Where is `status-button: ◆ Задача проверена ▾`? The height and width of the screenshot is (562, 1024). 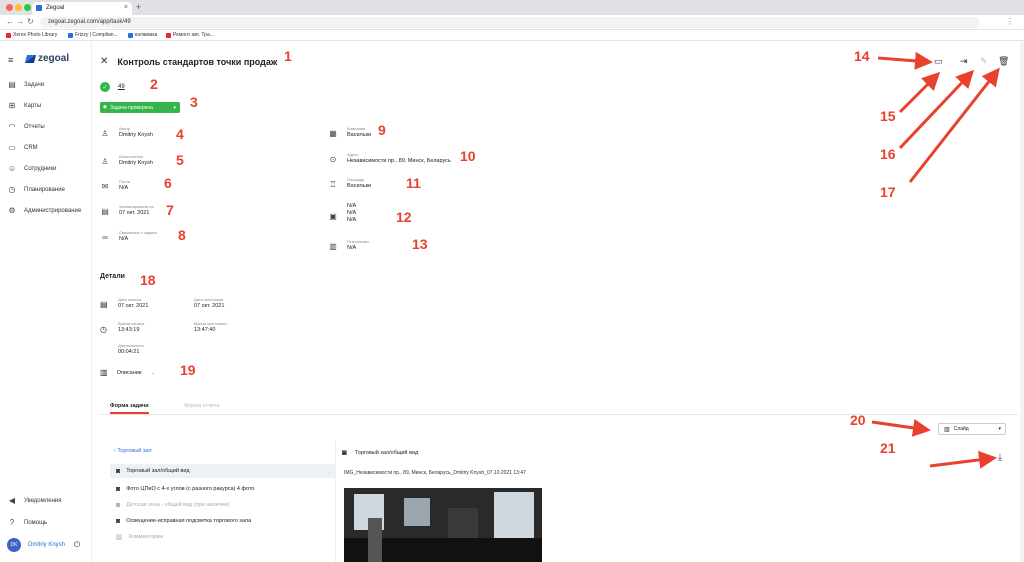
status-button: ◆ Задача проверена ▾ is located at coordinates (140, 107).